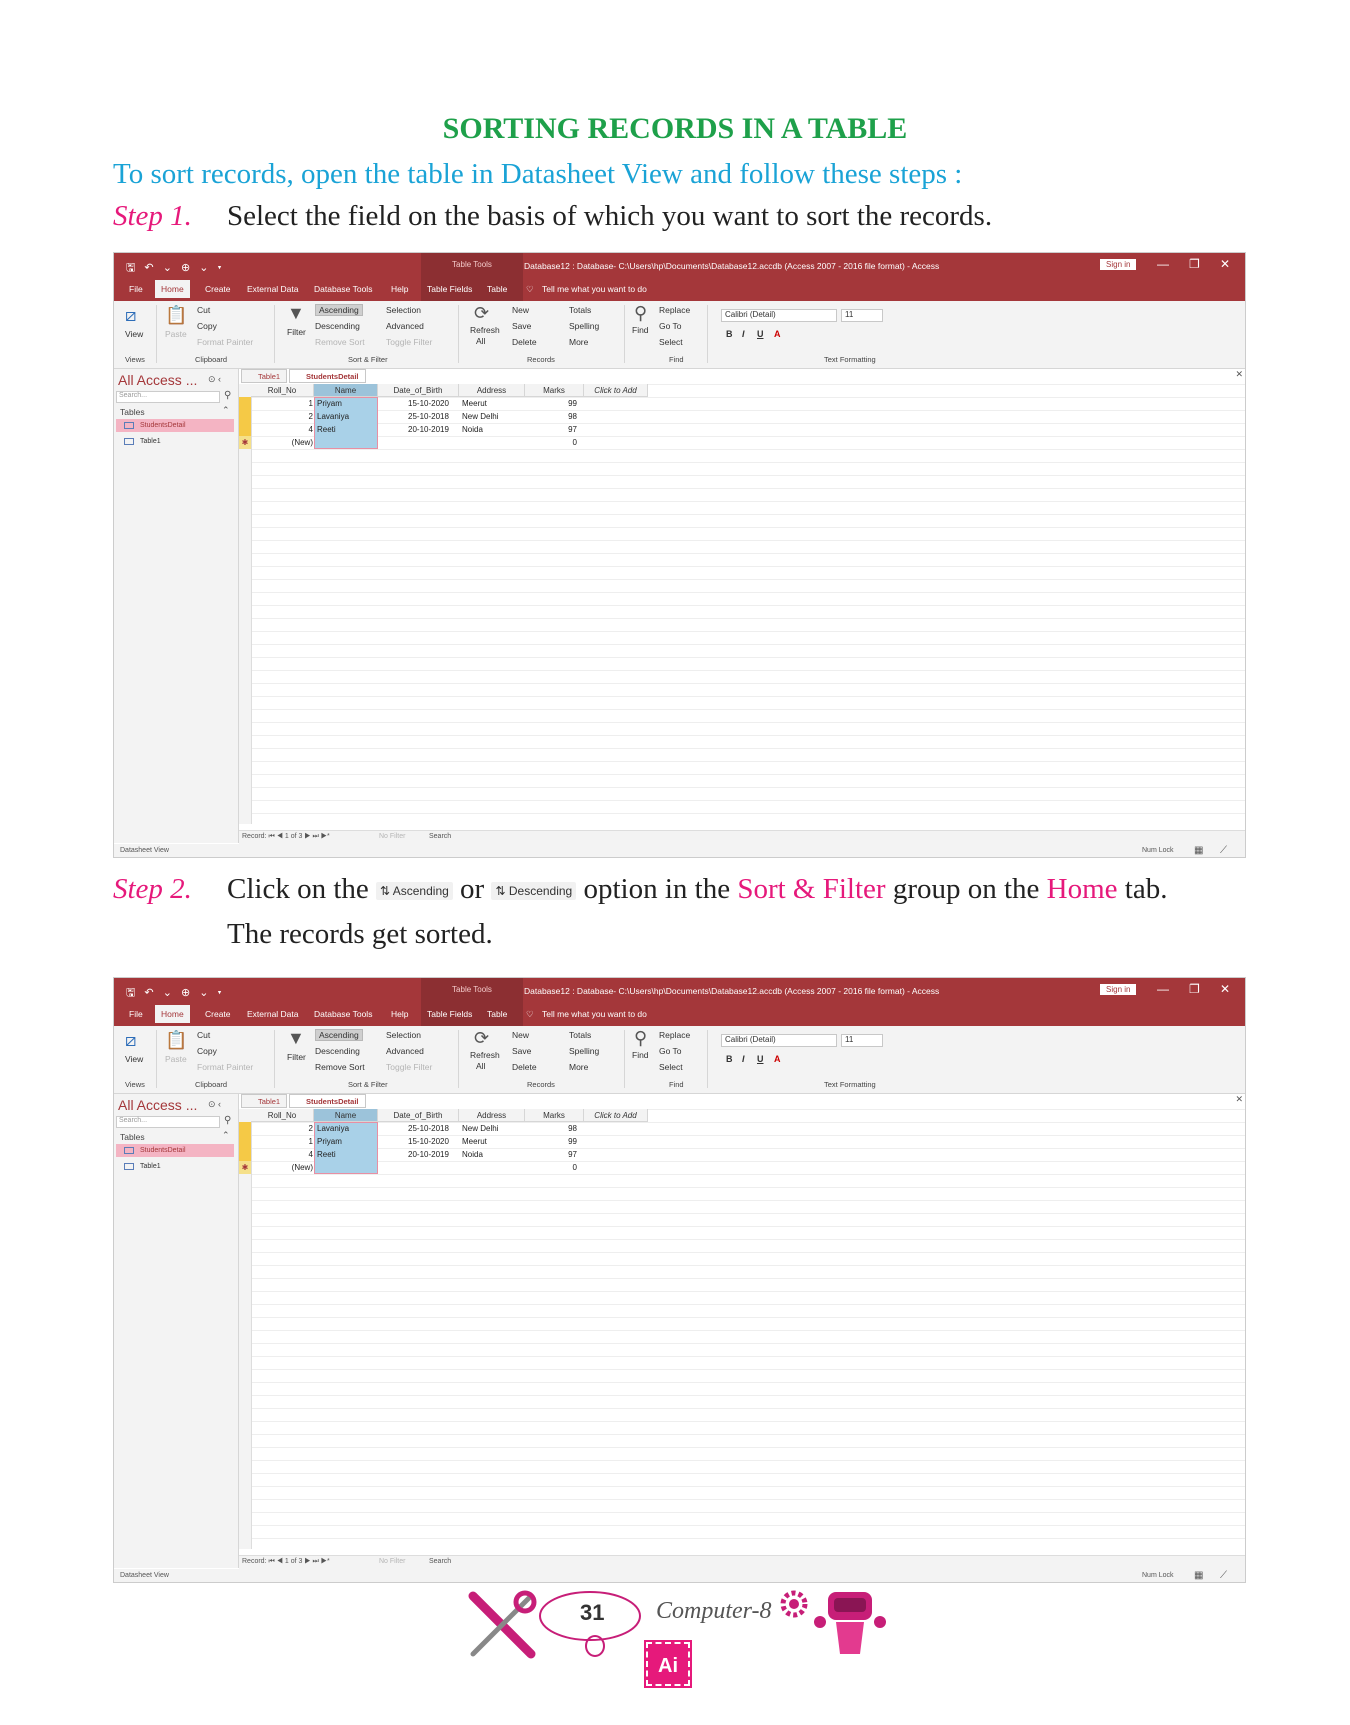 The width and height of the screenshot is (1350, 1725). What do you see at coordinates (203, 310) in the screenshot?
I see `cut-button: Cut` at bounding box center [203, 310].